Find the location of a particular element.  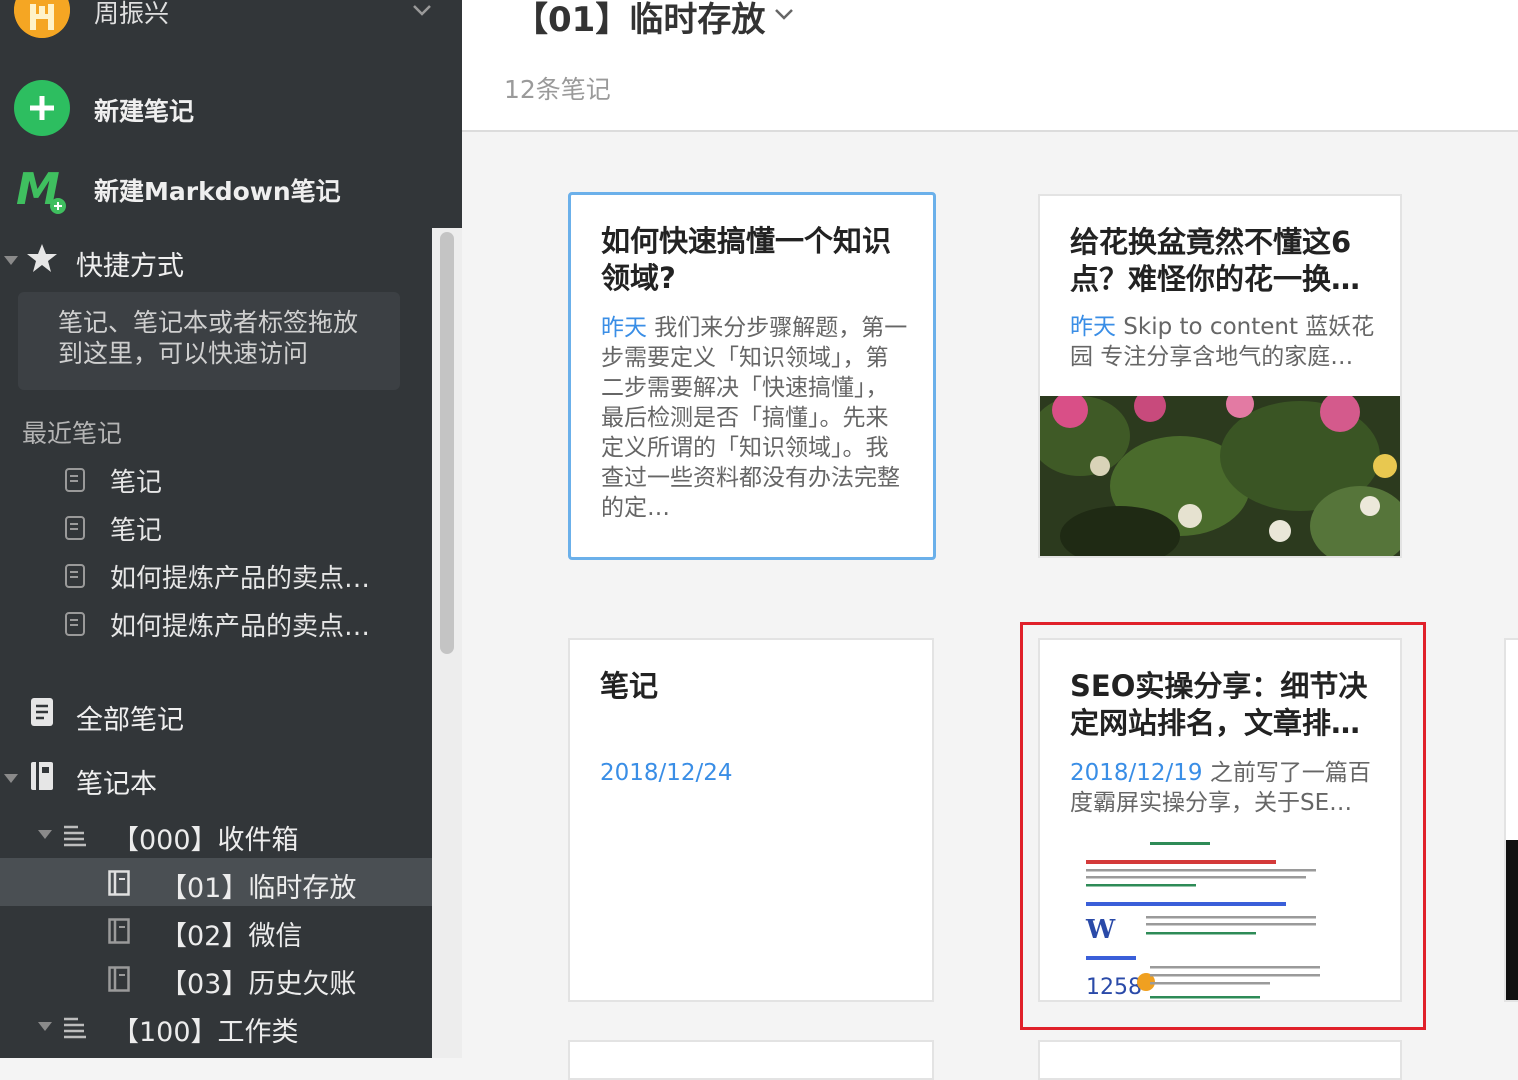

recent-notes-title: 最近笔记 is located at coordinates (72, 433).